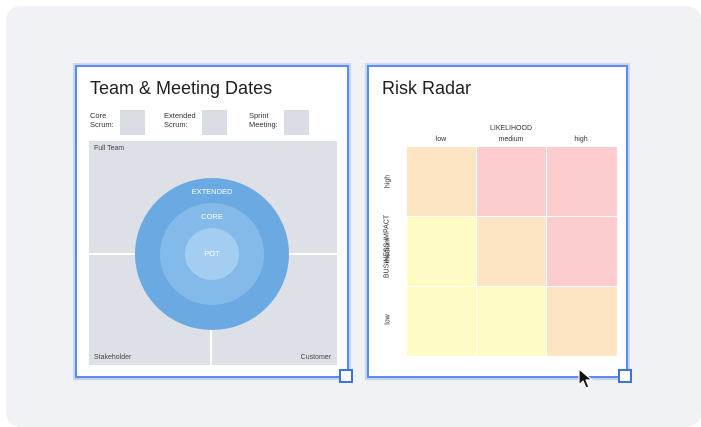  I want to click on card-title: Team & Meeting Dates, so click(181, 88).